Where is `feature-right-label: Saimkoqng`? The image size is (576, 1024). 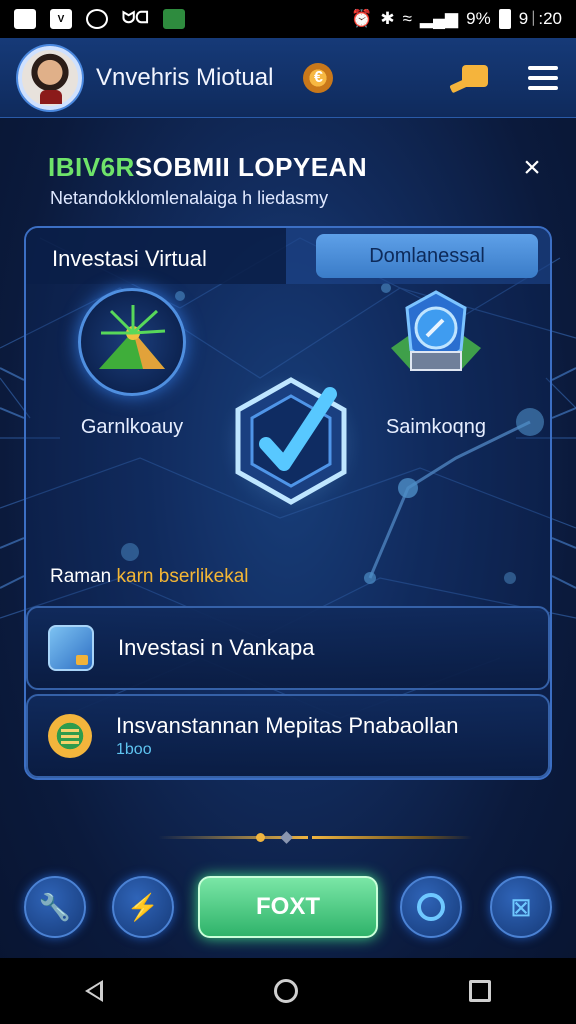 feature-right-label: Saimkoqng is located at coordinates (436, 427).